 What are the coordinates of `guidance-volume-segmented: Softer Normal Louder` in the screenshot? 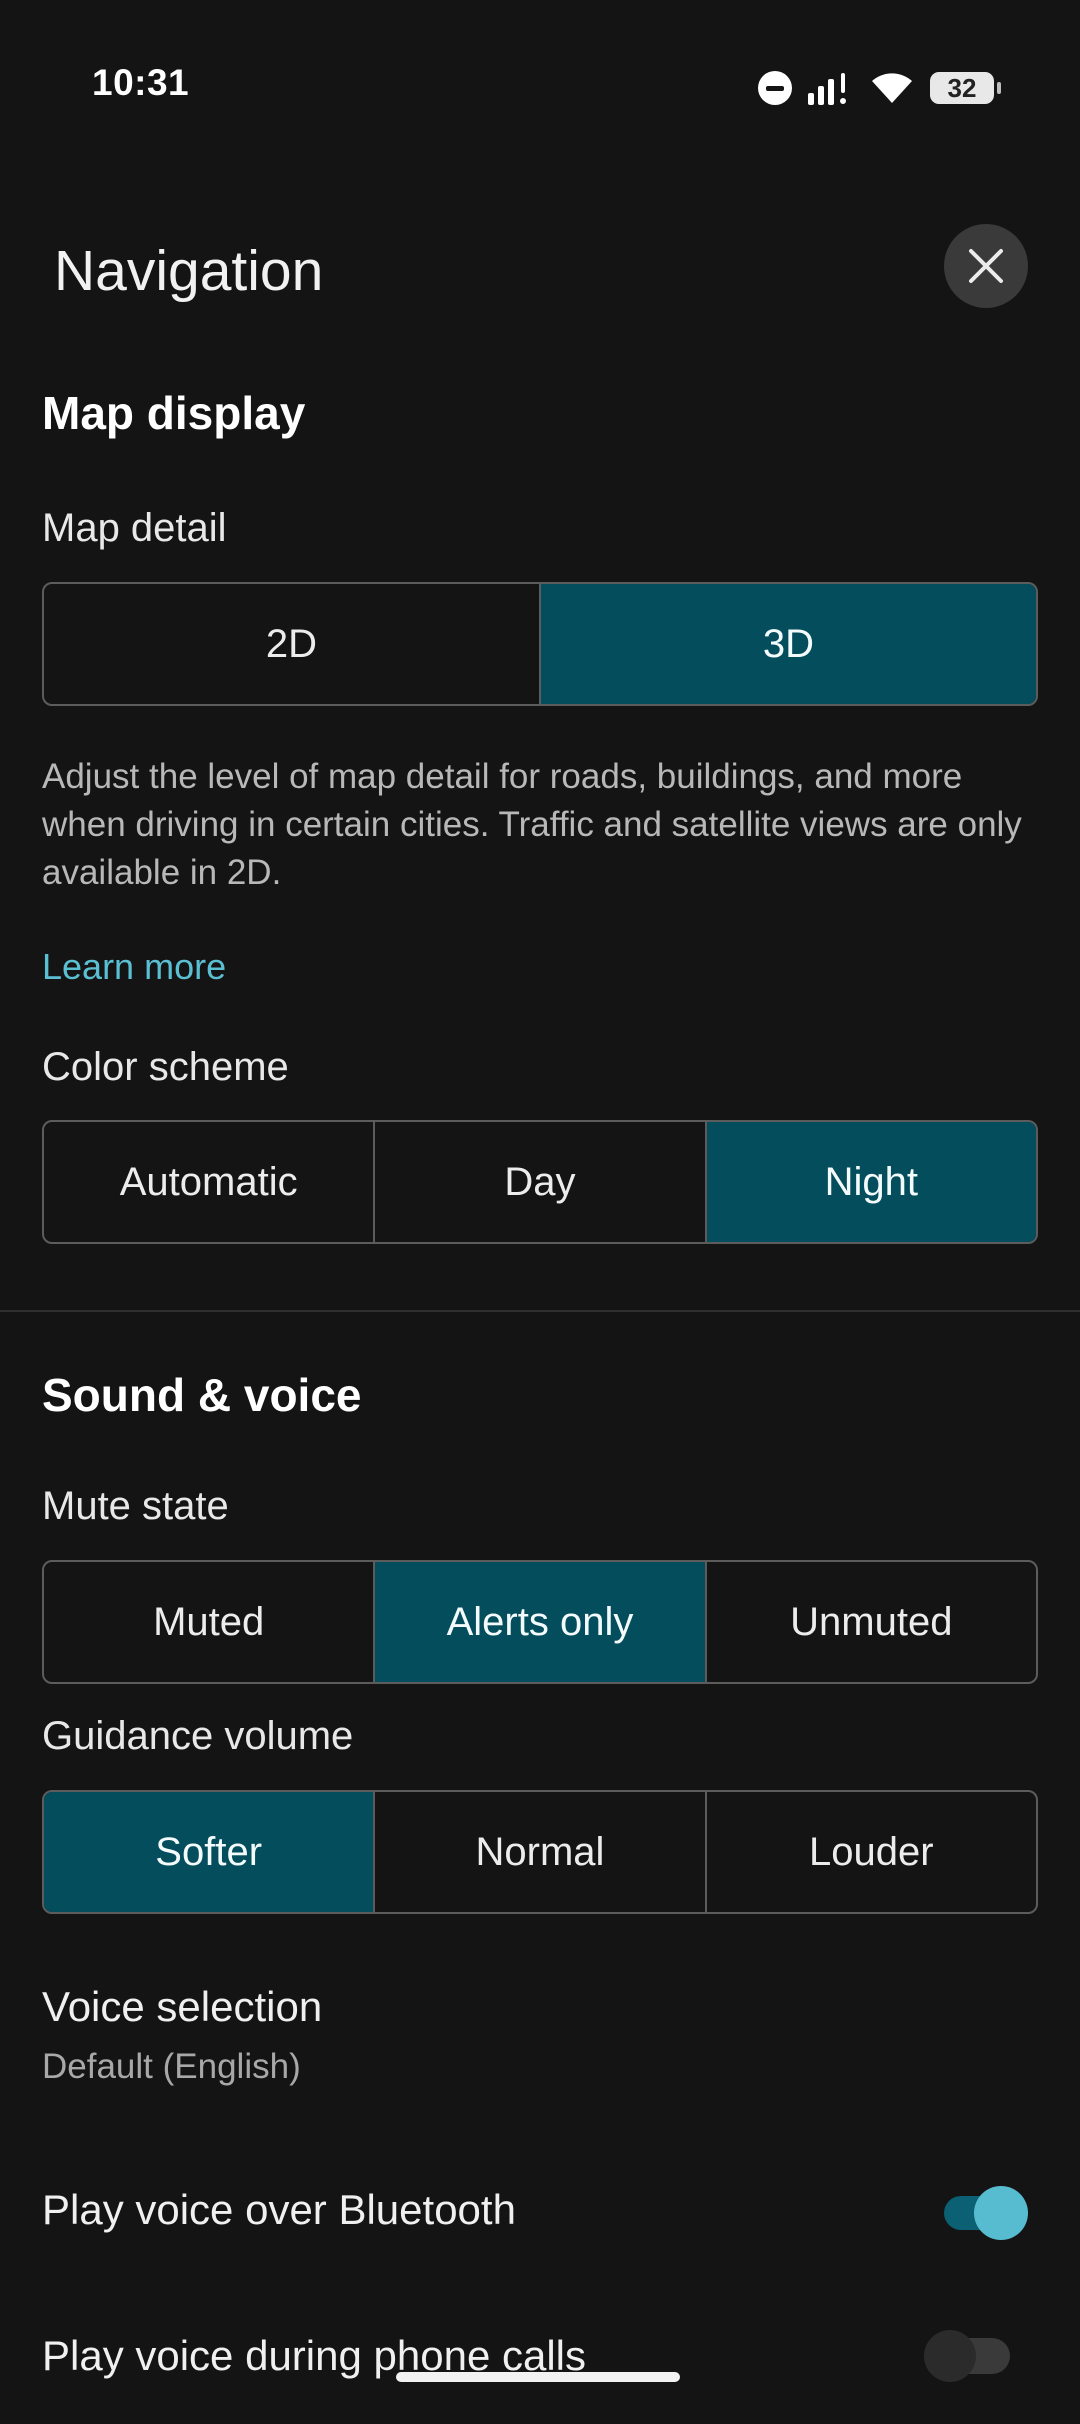 It's located at (540, 1852).